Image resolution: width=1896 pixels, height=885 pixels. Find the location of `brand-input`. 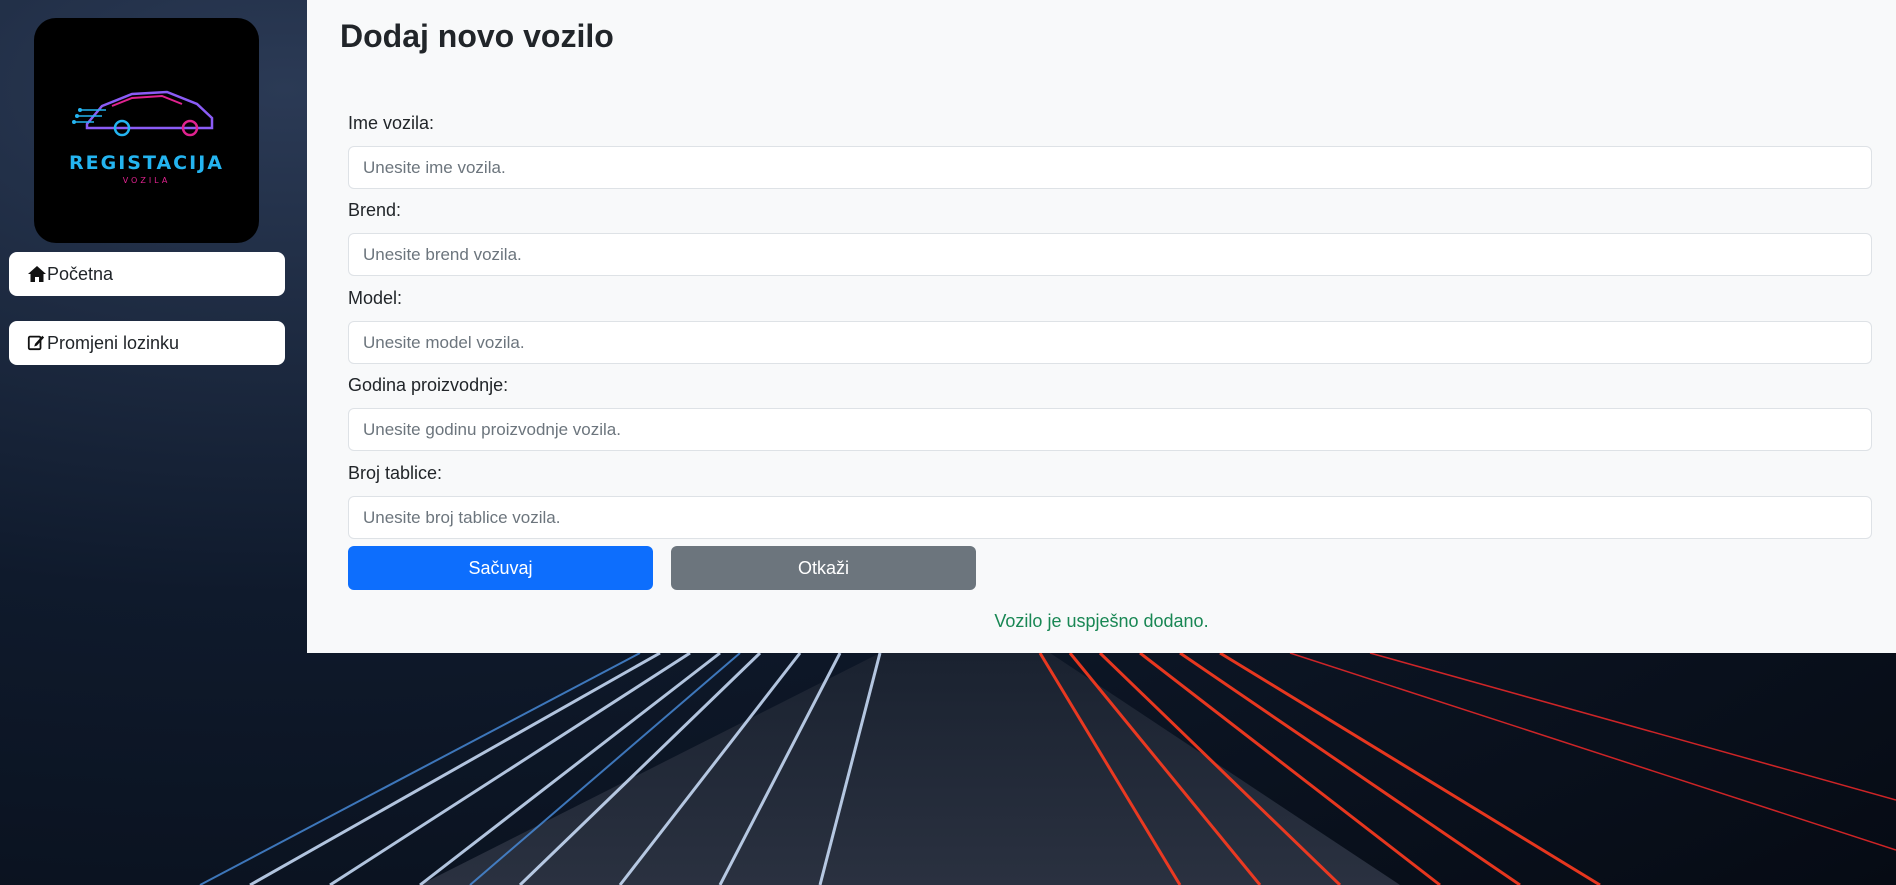

brand-input is located at coordinates (1110, 254).